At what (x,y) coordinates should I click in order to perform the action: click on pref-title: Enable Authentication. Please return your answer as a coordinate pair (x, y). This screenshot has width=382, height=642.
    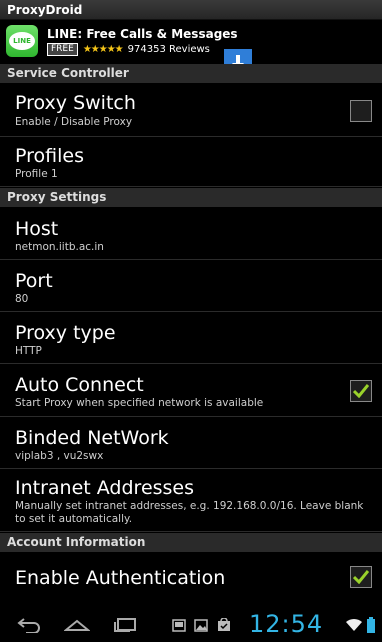
    Looking at the image, I should click on (120, 578).